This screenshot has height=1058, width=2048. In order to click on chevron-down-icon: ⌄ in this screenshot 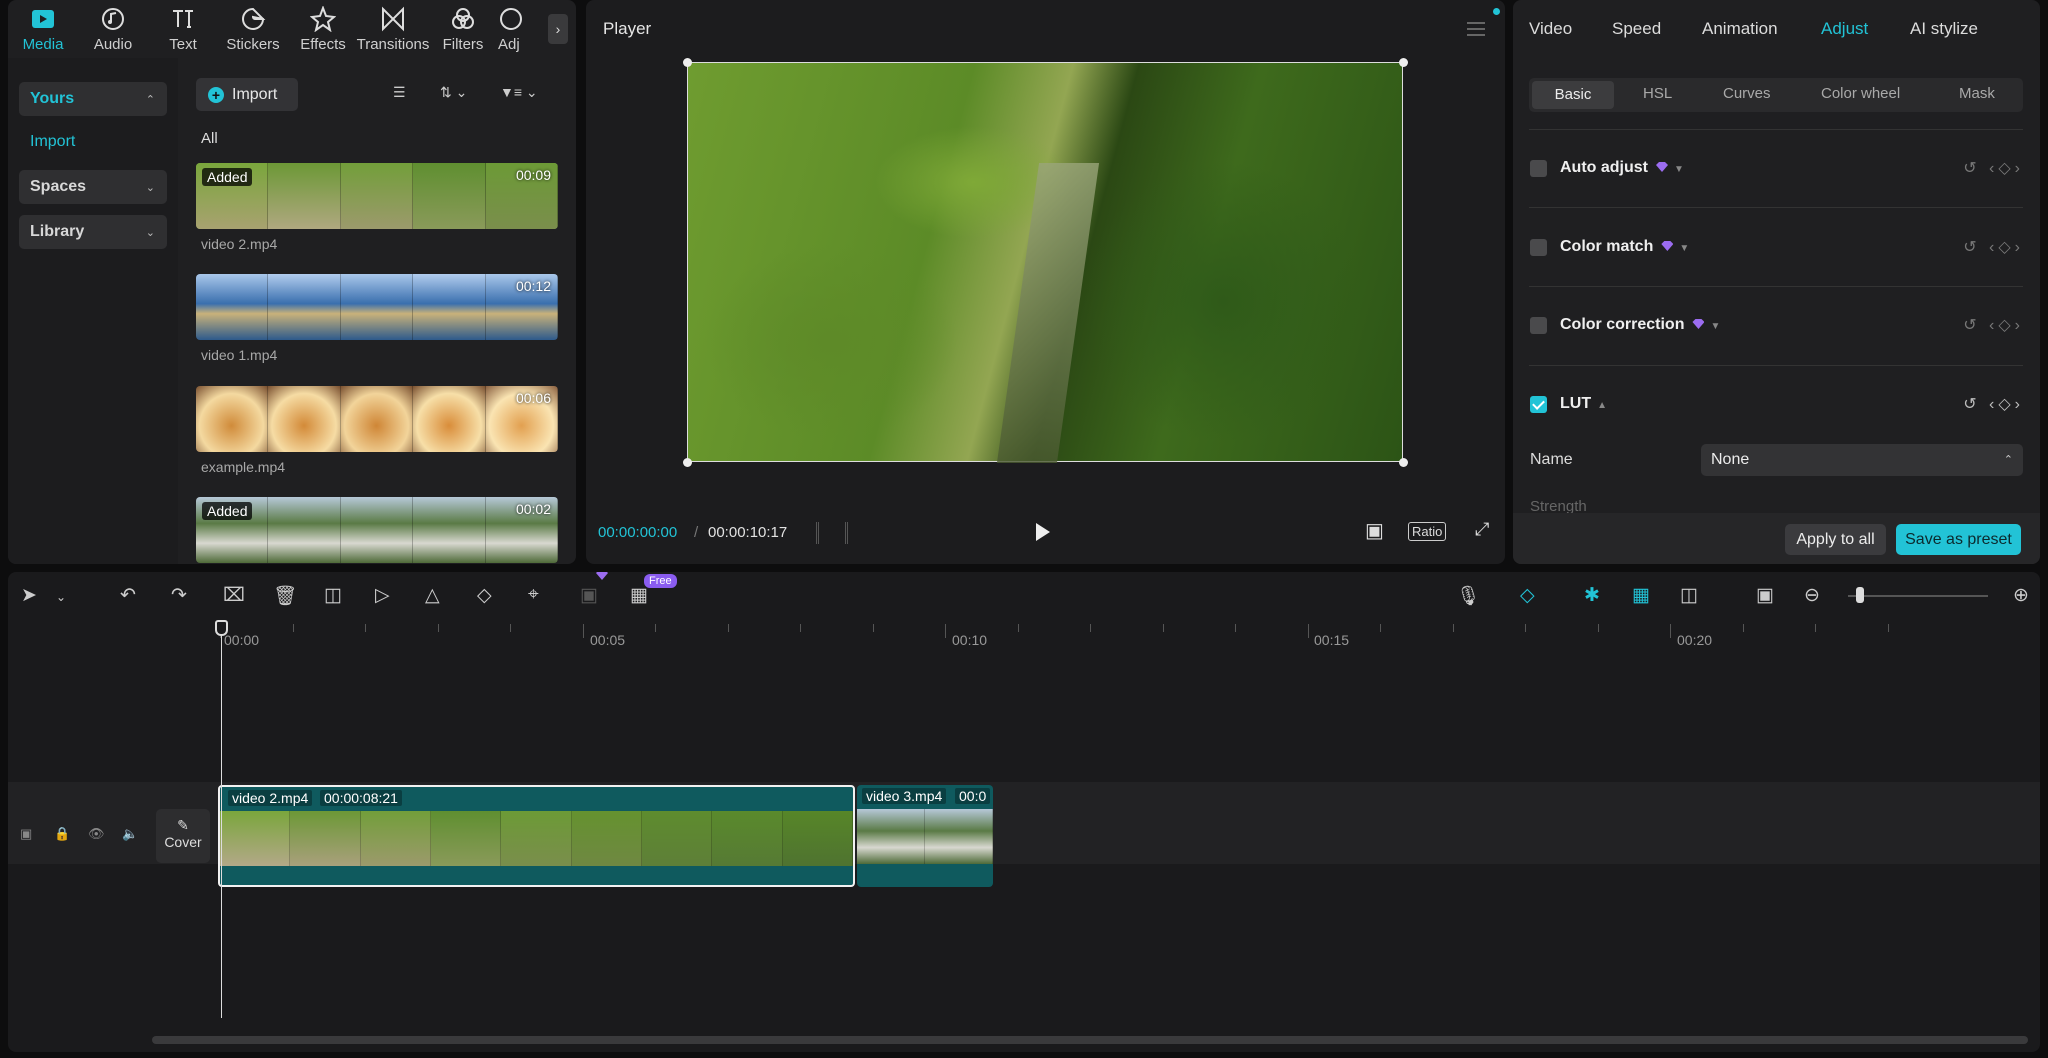, I will do `click(61, 597)`.